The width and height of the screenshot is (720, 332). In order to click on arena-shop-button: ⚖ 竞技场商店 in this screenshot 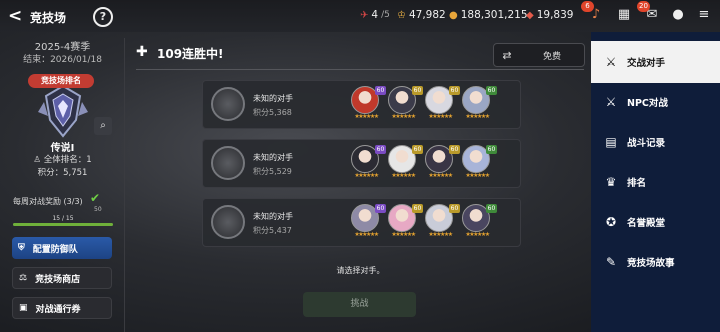, I will do `click(62, 278)`.